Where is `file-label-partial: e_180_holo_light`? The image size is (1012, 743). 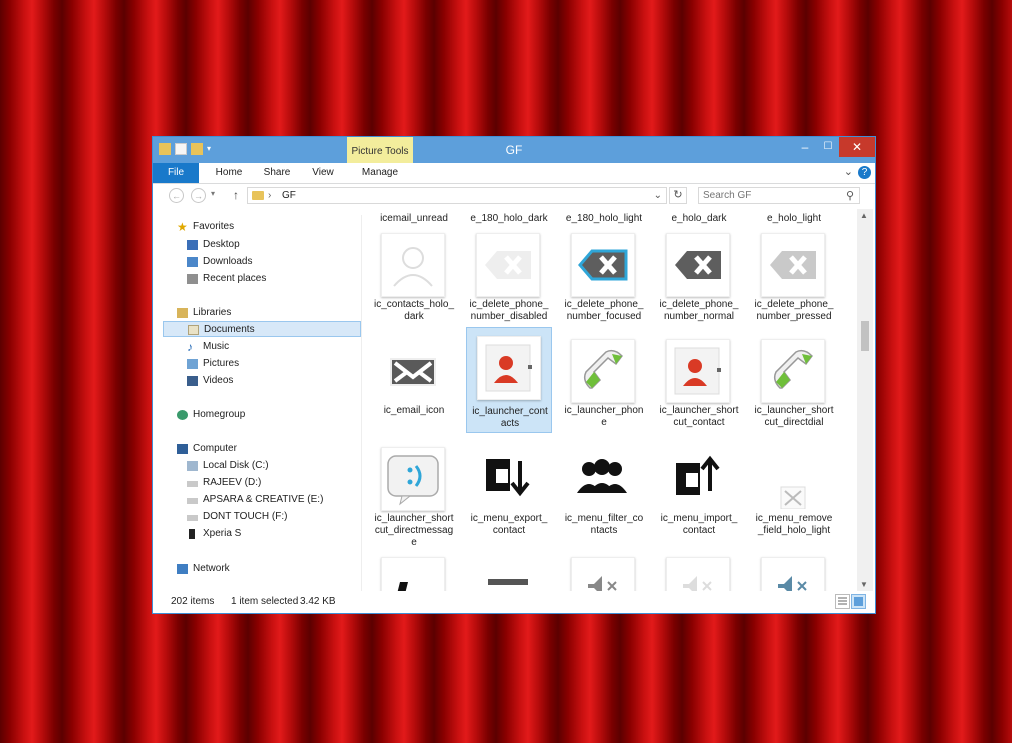 file-label-partial: e_180_holo_light is located at coordinates (604, 218).